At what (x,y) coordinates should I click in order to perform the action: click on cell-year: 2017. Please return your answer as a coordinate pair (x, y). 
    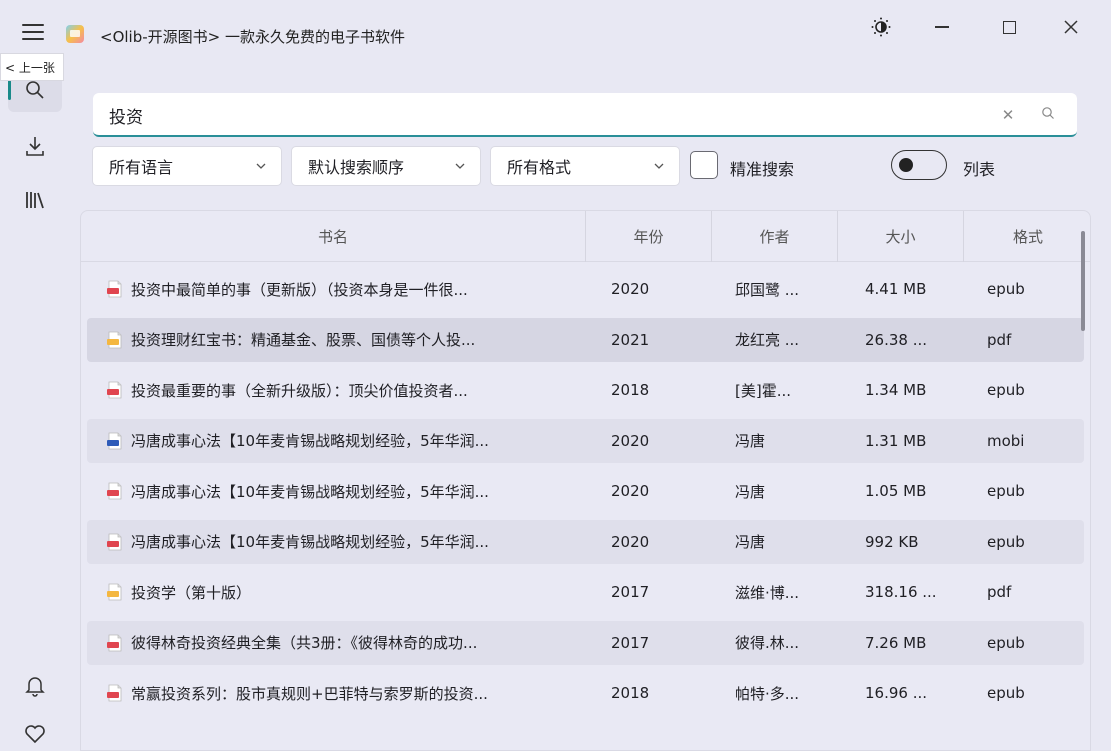
    Looking at the image, I should click on (630, 592).